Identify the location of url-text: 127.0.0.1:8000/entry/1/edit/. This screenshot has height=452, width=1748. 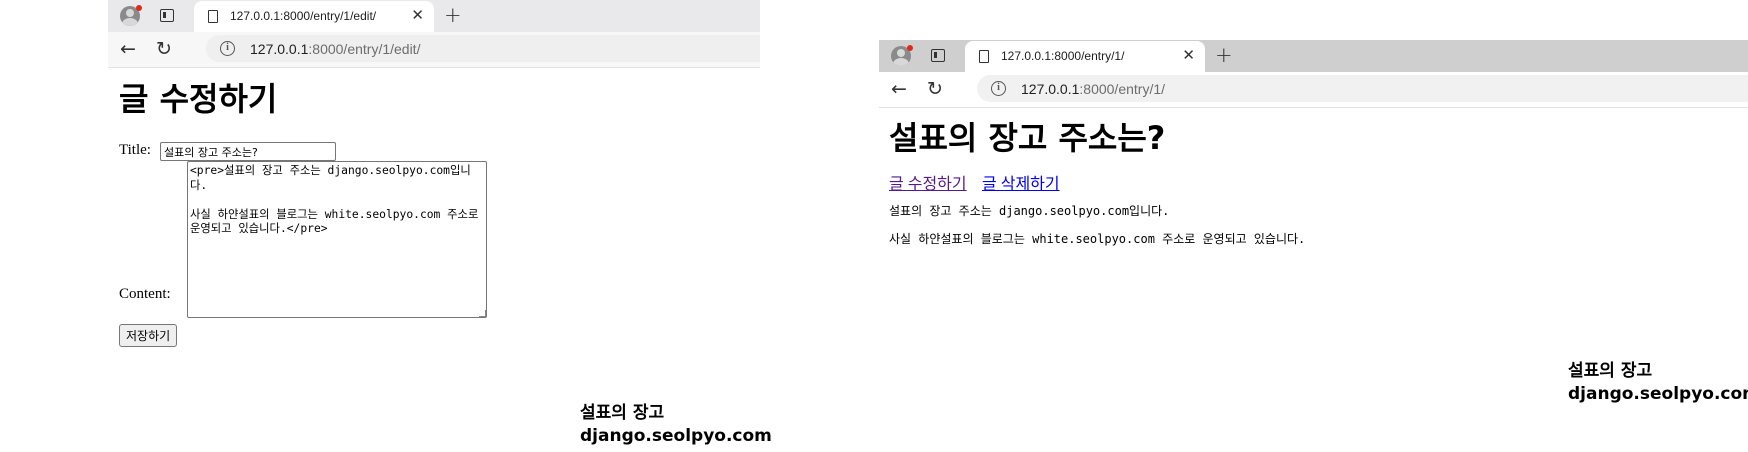
(335, 49).